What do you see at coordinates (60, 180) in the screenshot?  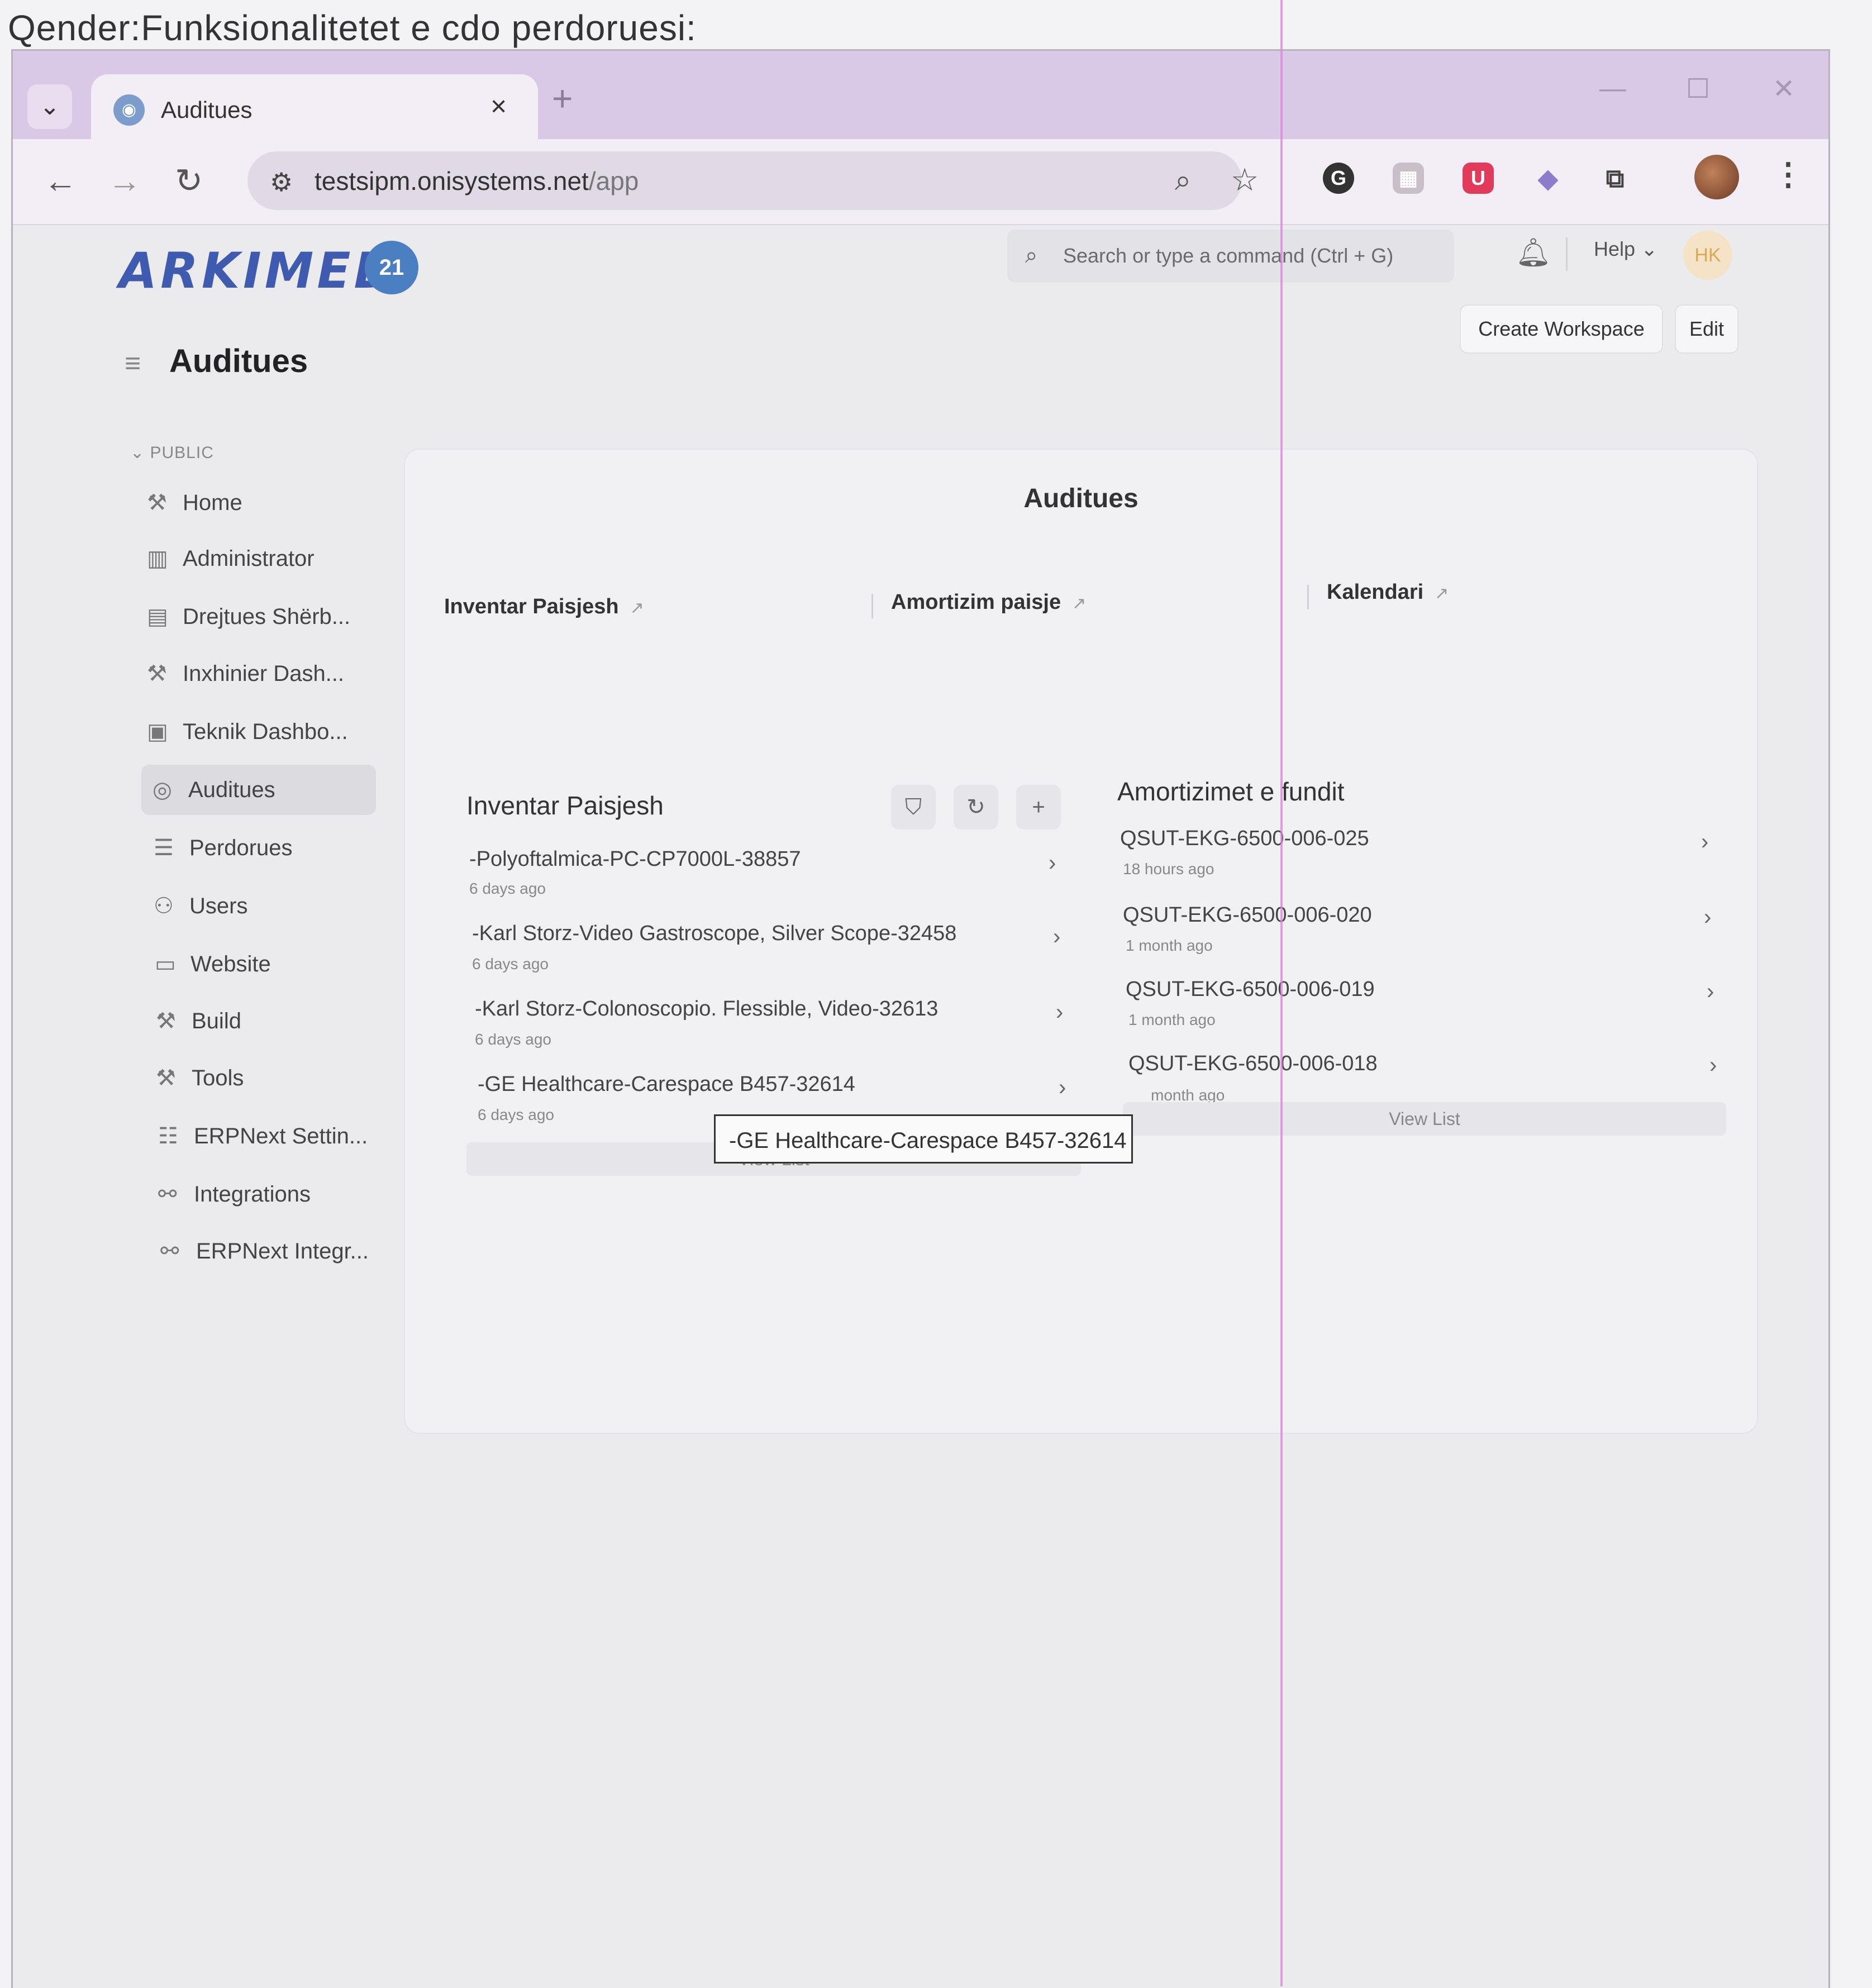 I see `back-icon: ←` at bounding box center [60, 180].